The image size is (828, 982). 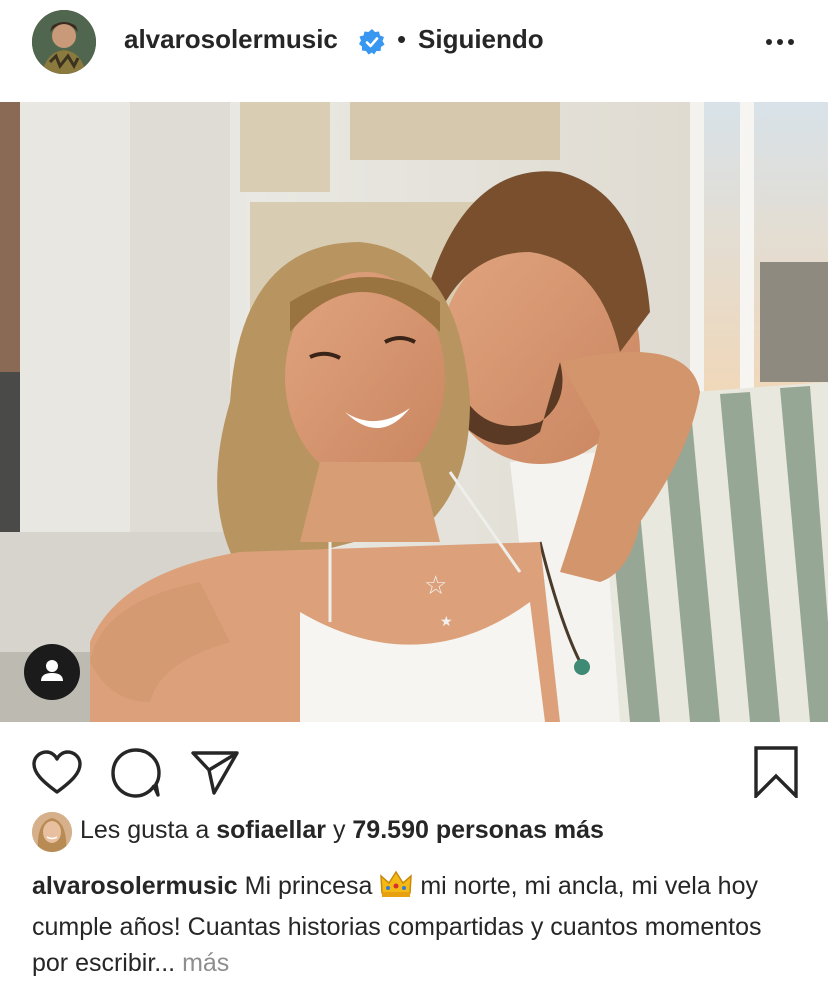 What do you see at coordinates (339, 830) in the screenshot?
I see `likes-connector: y` at bounding box center [339, 830].